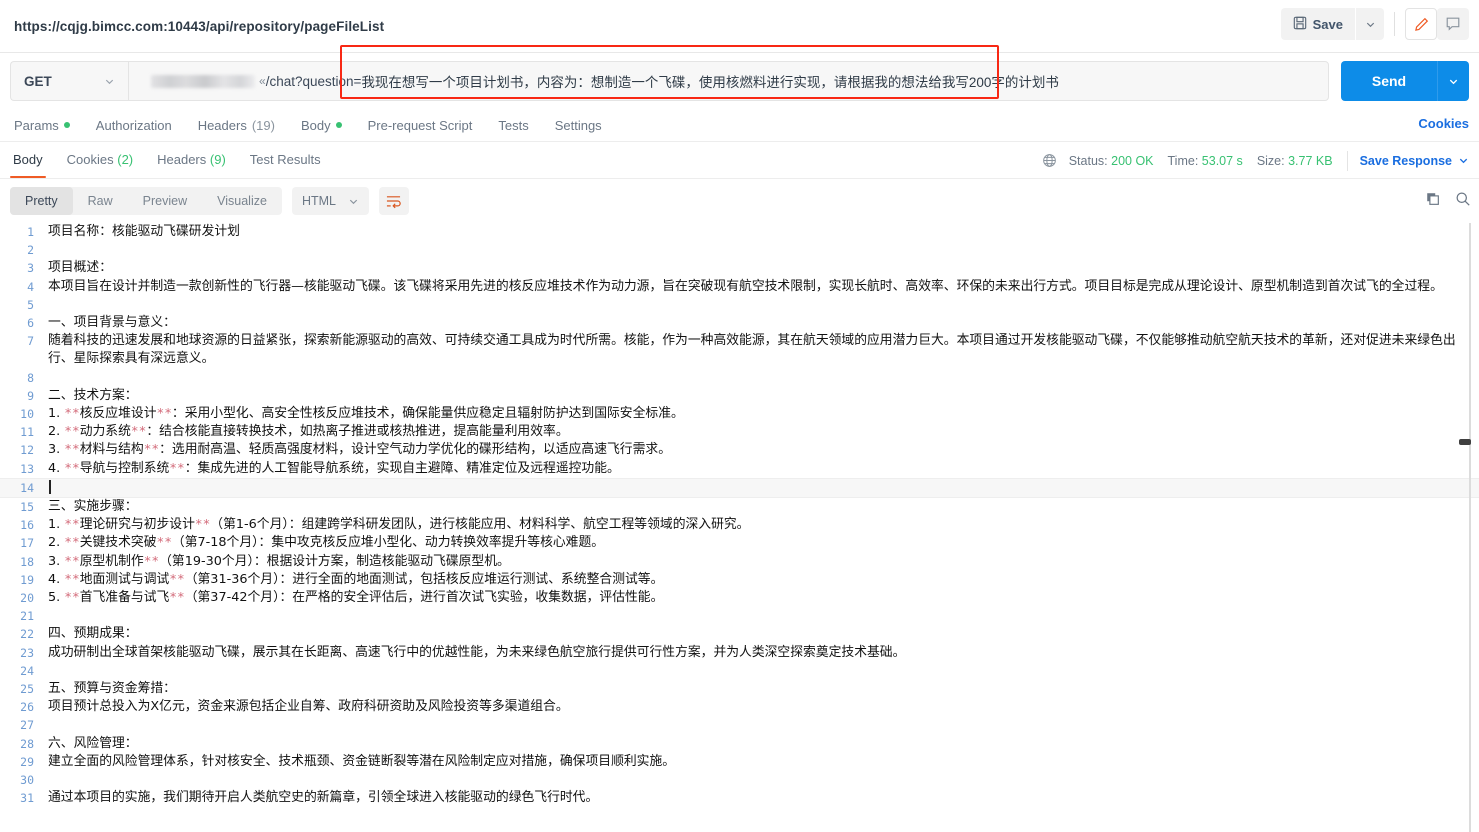 The width and height of the screenshot is (1479, 832). What do you see at coordinates (112, 323) in the screenshot?
I see `code-line-text: 一、项目背景与意义：` at bounding box center [112, 323].